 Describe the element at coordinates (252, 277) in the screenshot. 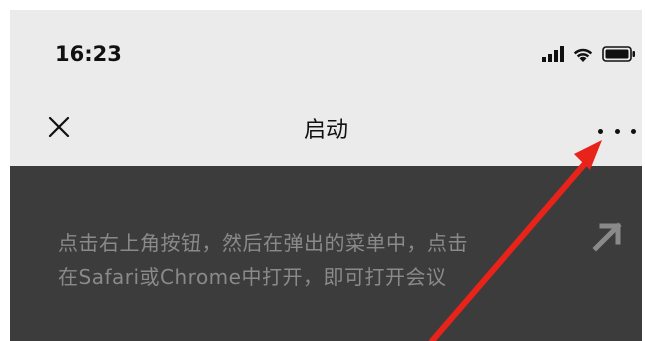

I see `instruction-line-2: 在Safari或Chrome中打开，即可打开会议` at that location.